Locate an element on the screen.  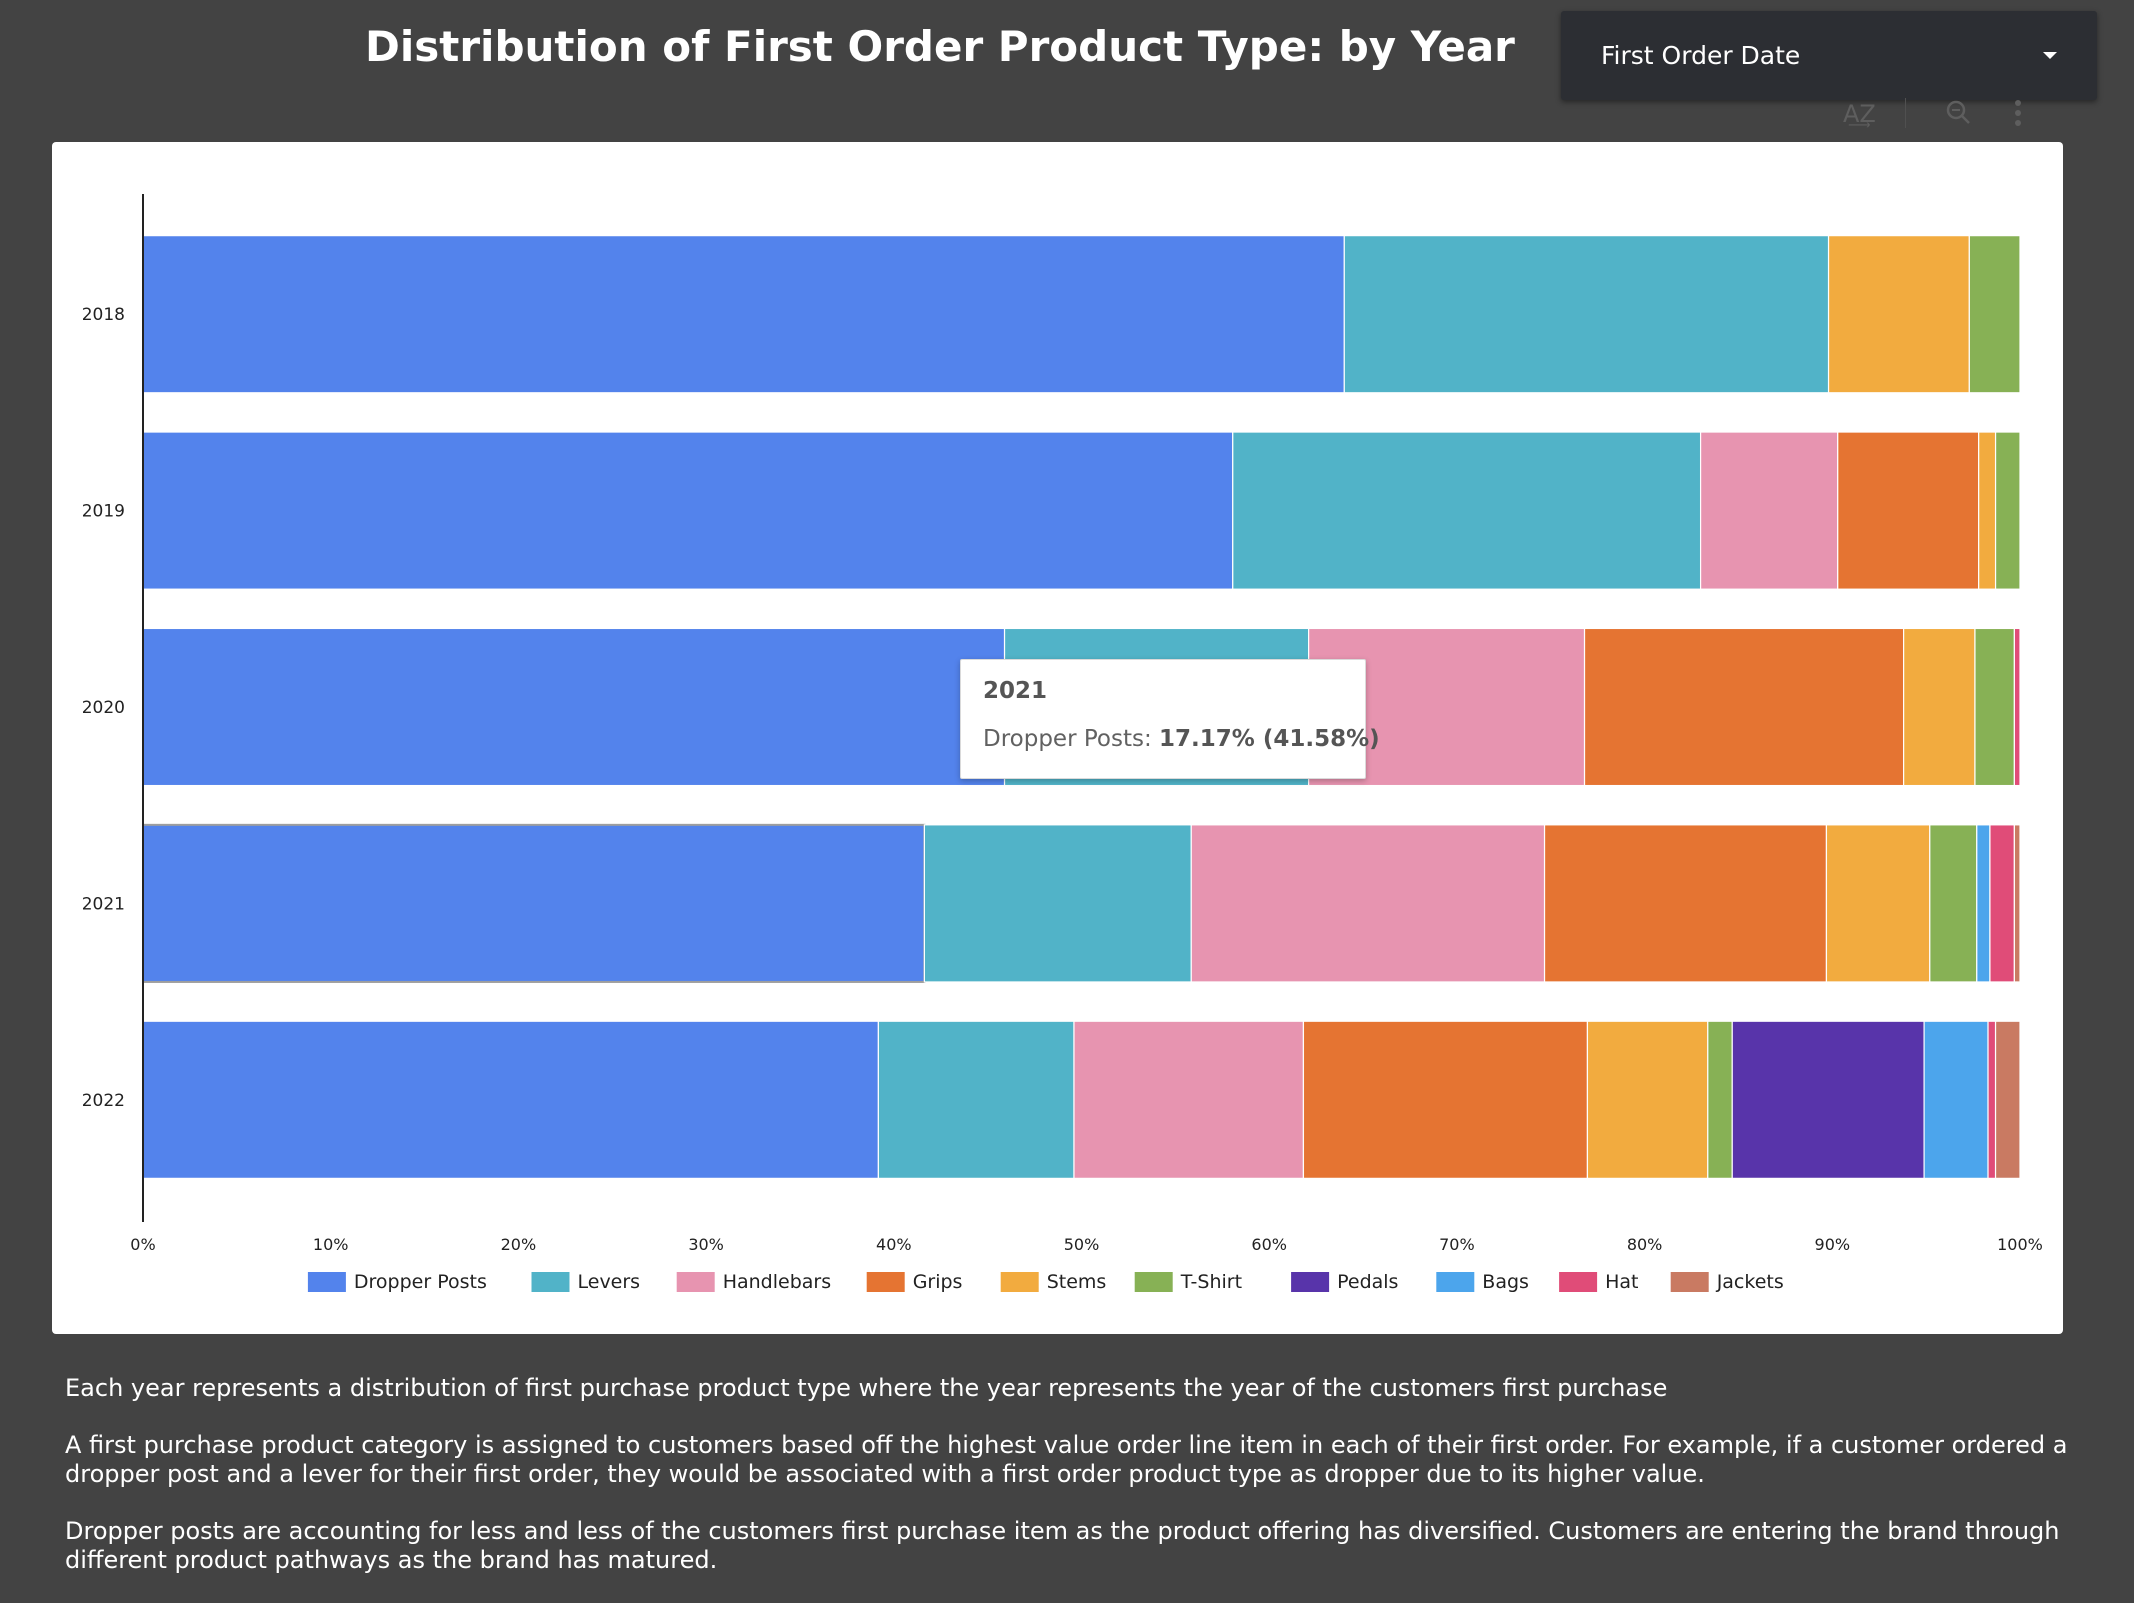
x-tick-label: 60% is located at coordinates (1269, 1244).